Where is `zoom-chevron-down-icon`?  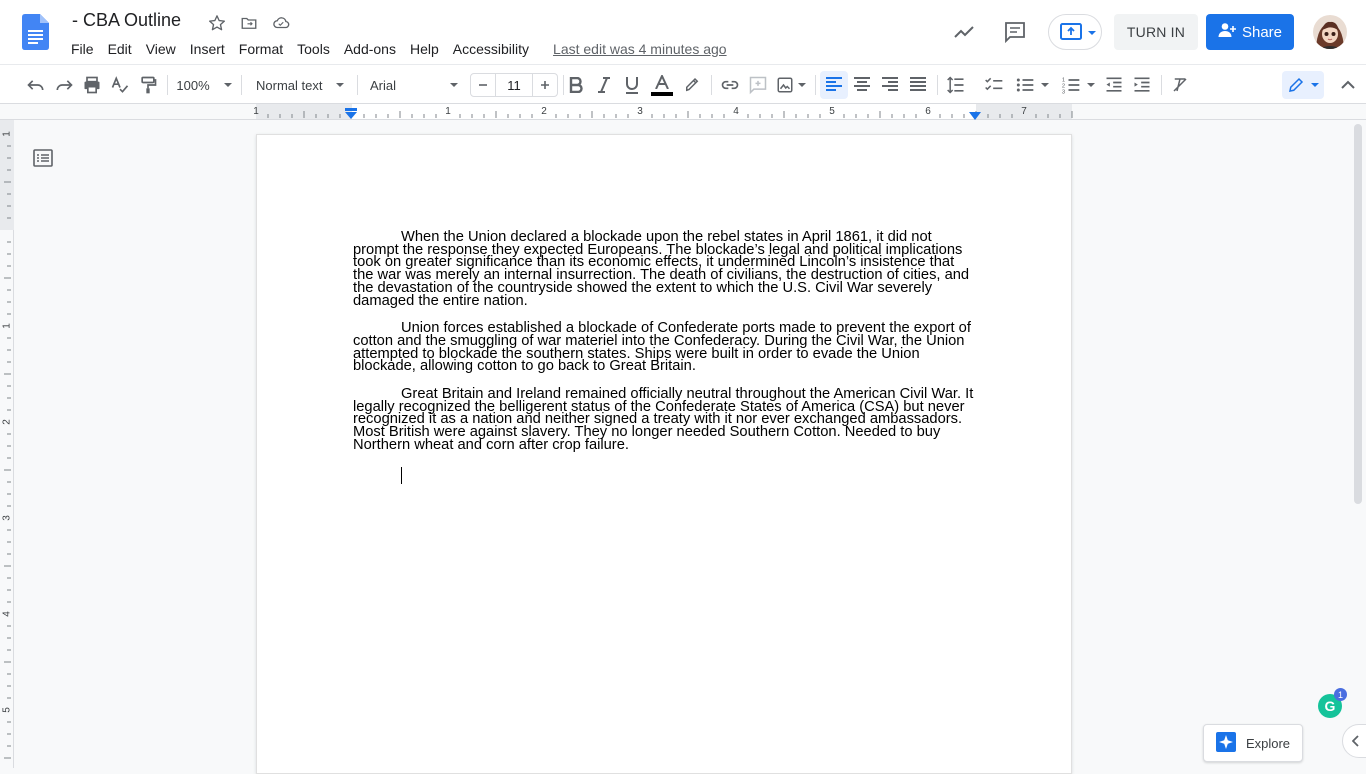
zoom-chevron-down-icon is located at coordinates (227, 85).